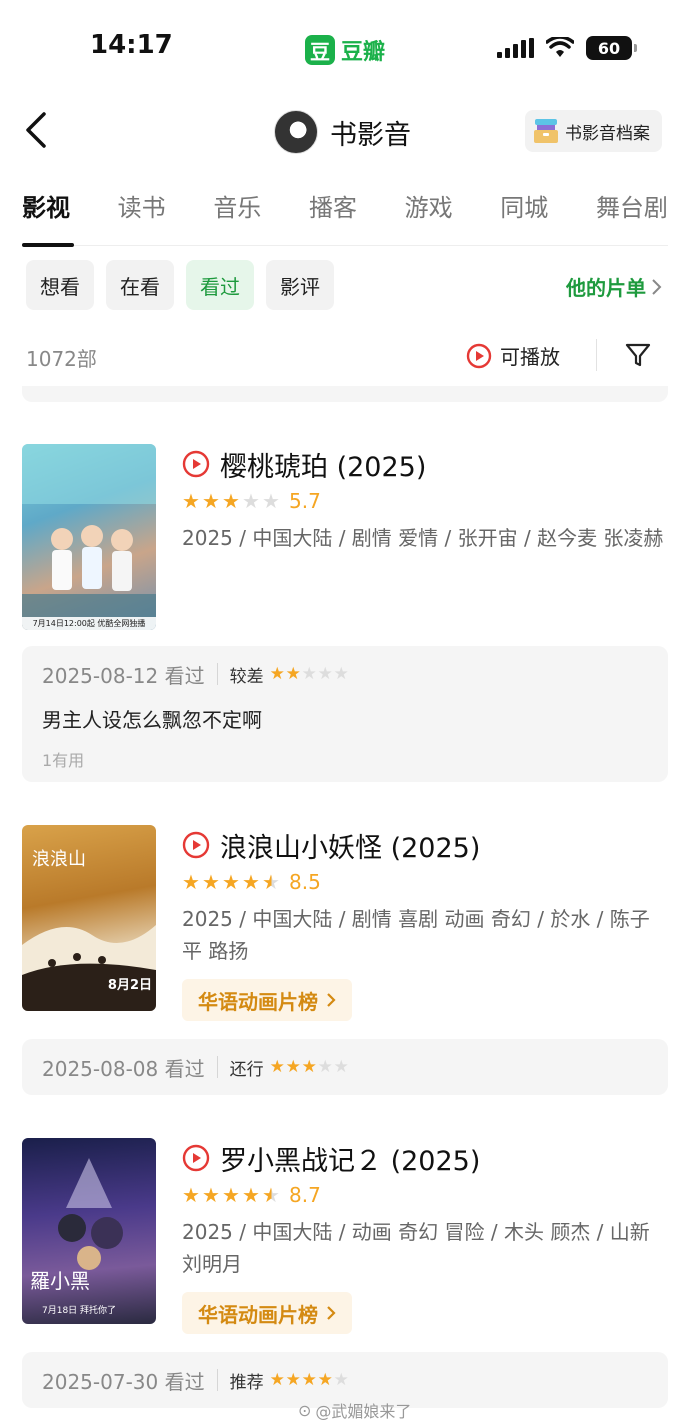  What do you see at coordinates (89, 1231) in the screenshot?
I see `poster-image: 羅小黑 7月18日 拜托你了` at bounding box center [89, 1231].